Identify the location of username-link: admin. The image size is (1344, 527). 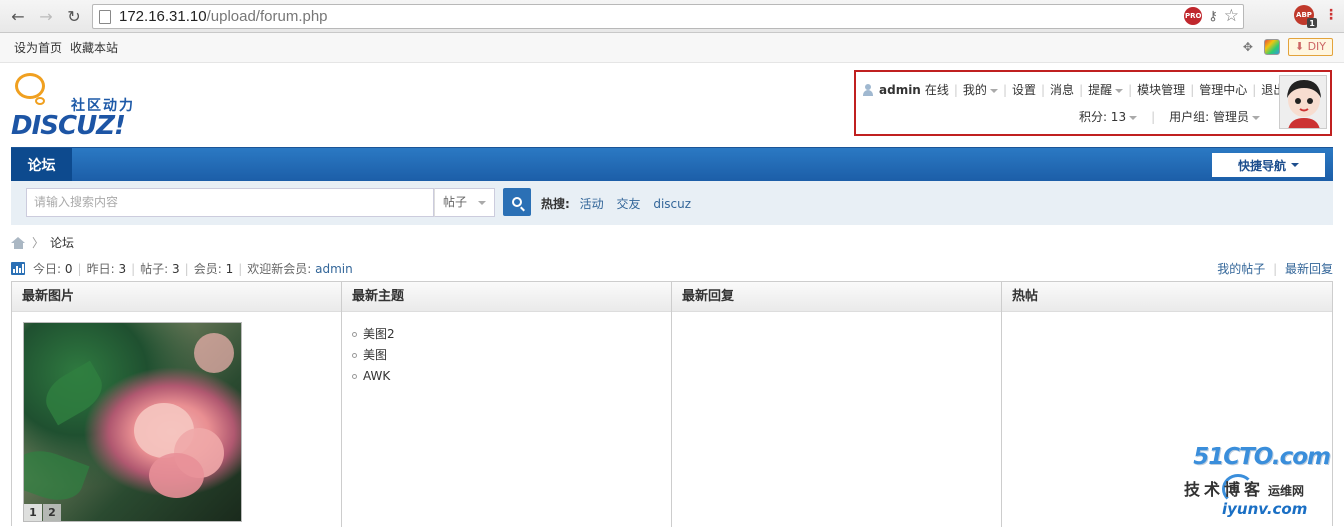
(900, 90).